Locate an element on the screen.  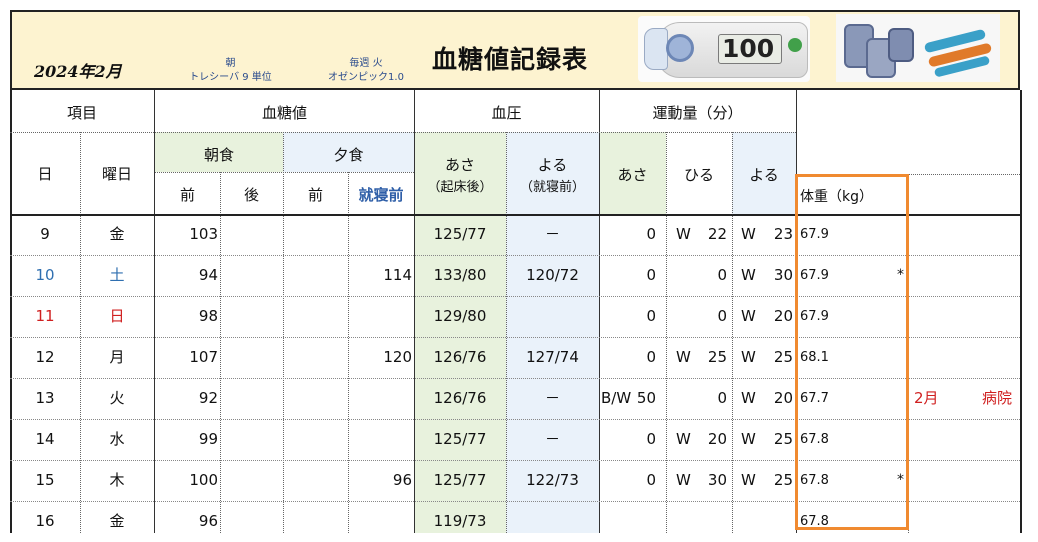
meter-cap is located at coordinates (656, 49).